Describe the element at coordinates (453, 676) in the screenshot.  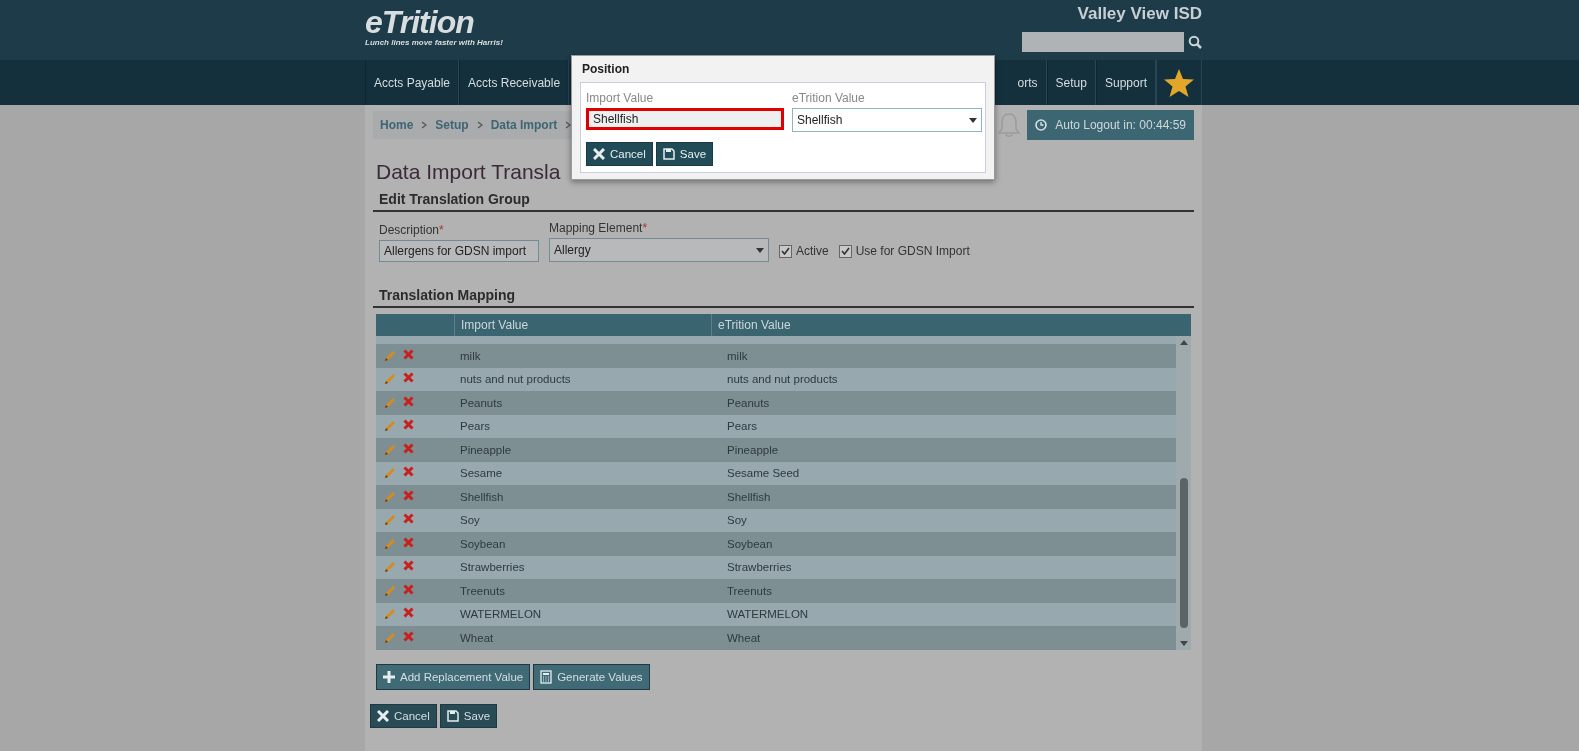
I see `add-button: Add Replacement Value` at that location.